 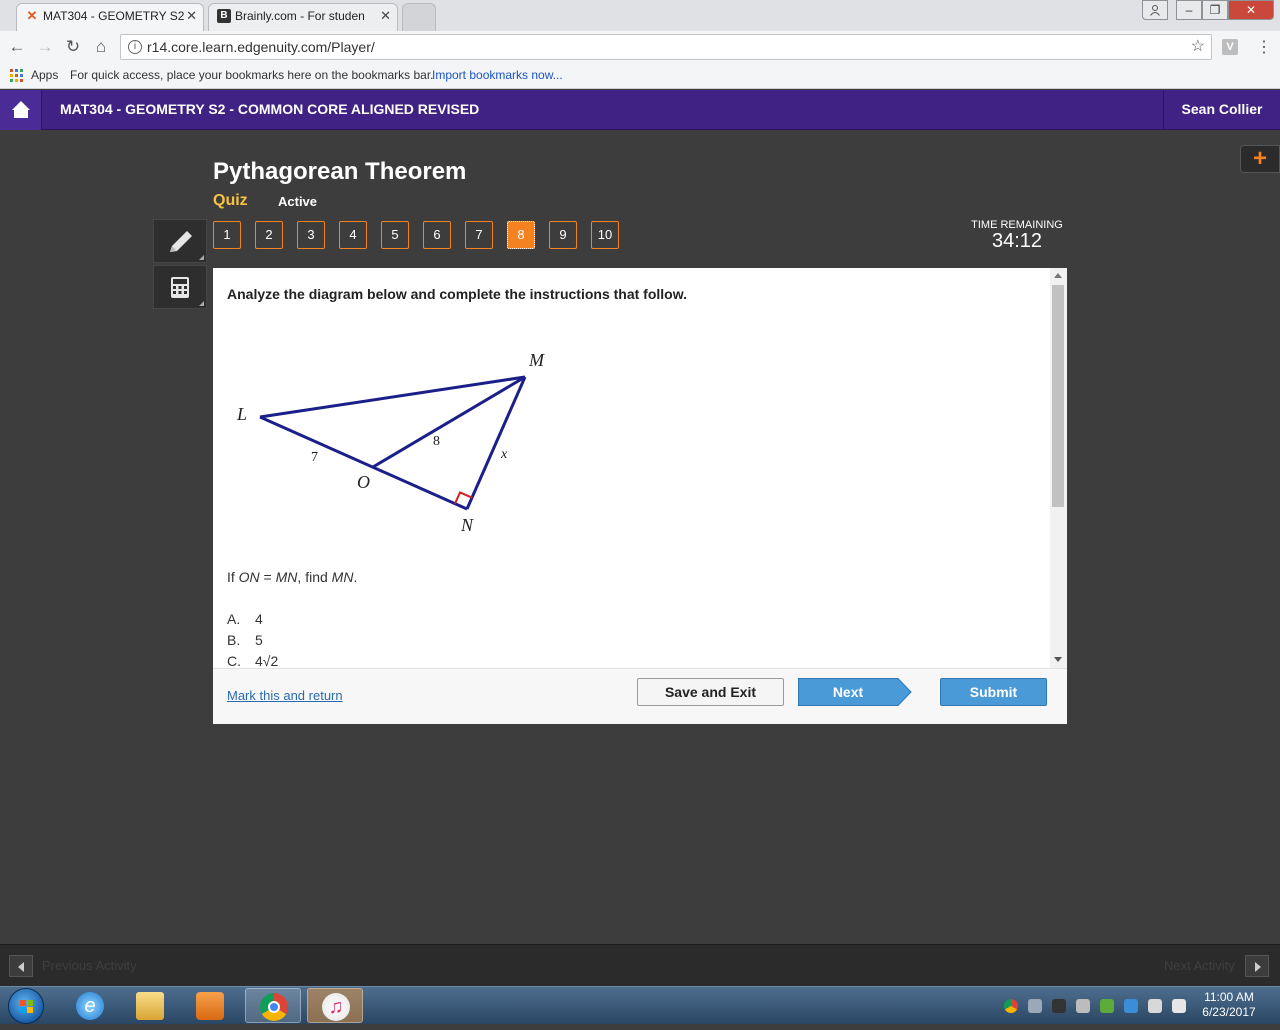 I want to click on vertex-label-l: L, so click(x=241, y=414).